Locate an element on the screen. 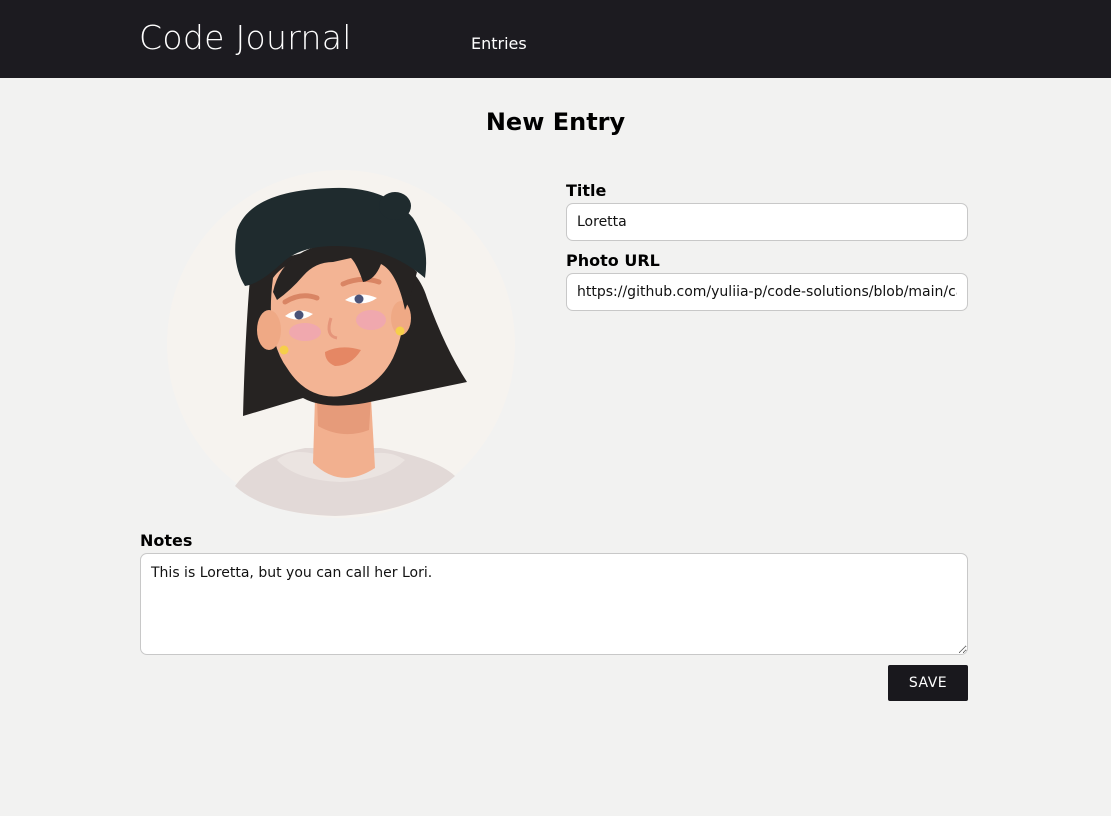 This screenshot has width=1111, height=816. notes-label: Notes is located at coordinates (166, 540).